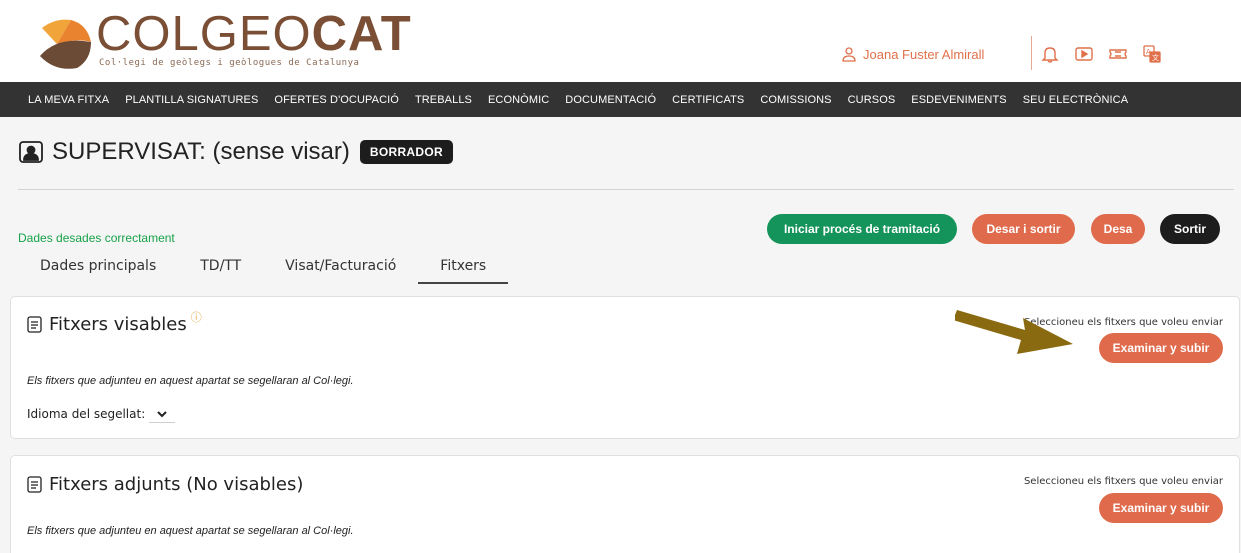 Image resolution: width=1241 pixels, height=553 pixels. I want to click on tab-td-tt: TD/TT, so click(220, 268).